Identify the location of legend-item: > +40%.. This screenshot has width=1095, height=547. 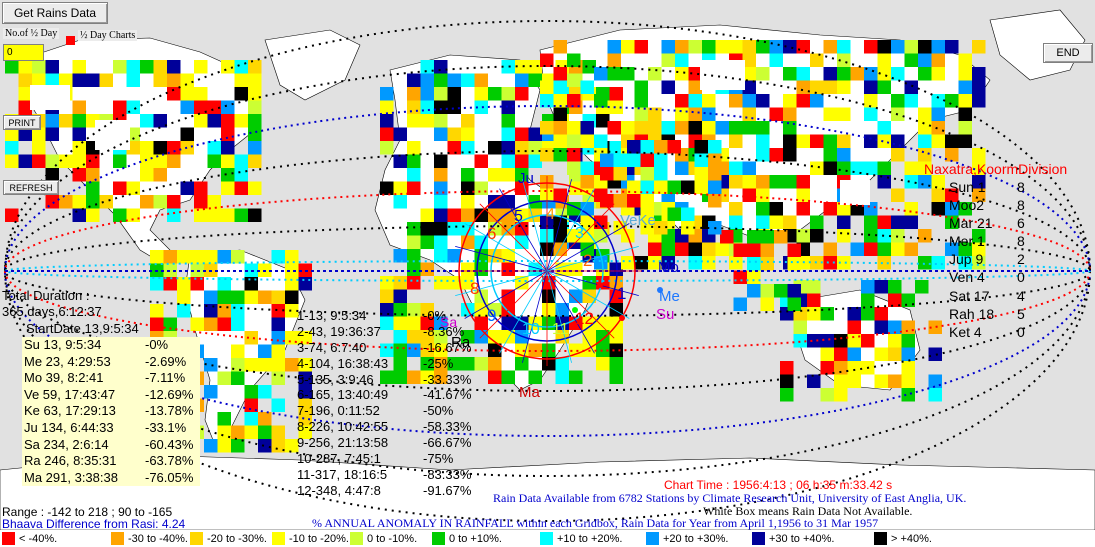
(903, 538).